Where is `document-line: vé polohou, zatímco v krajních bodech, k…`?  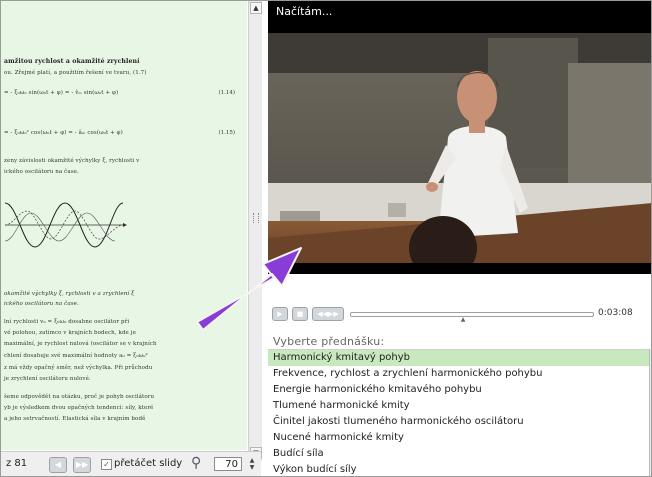 document-line: vé polohou, zatímco v krajních bodech, k… is located at coordinates (70, 333).